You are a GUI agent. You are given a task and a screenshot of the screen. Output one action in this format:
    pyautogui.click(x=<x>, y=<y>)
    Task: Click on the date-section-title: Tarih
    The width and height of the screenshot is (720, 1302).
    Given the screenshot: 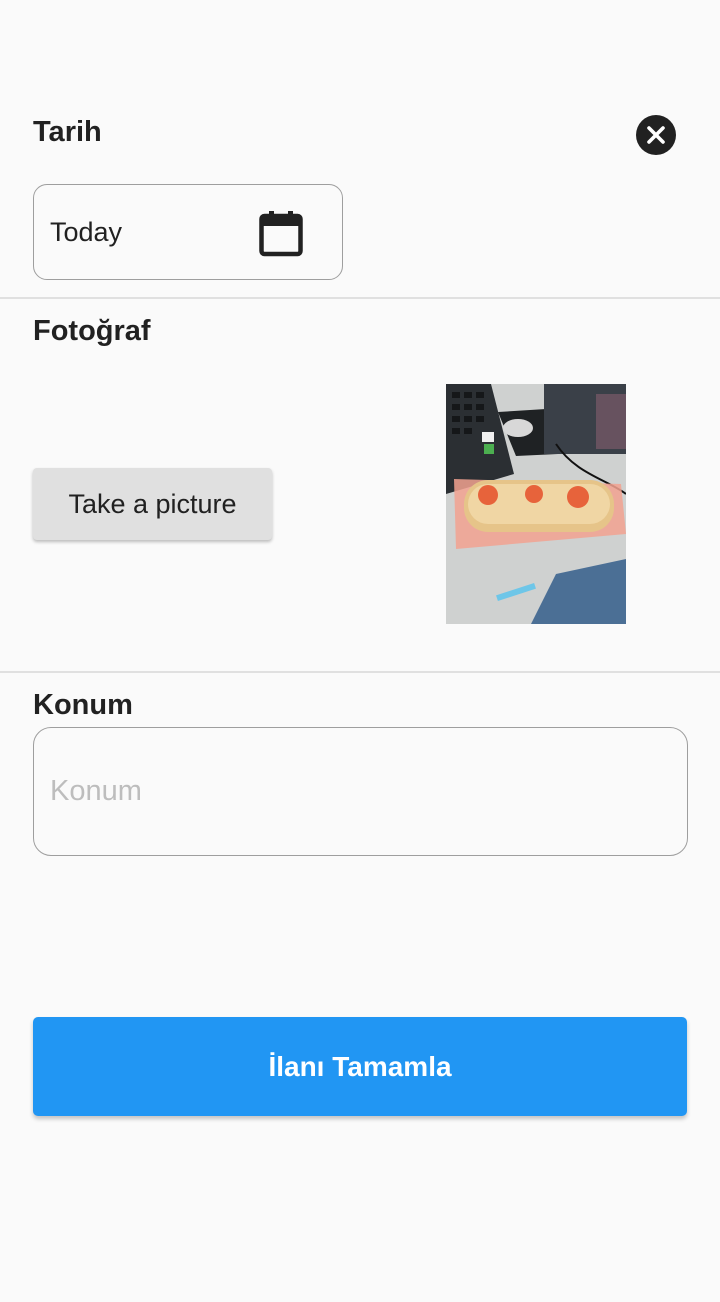 What is the action you would take?
    pyautogui.click(x=67, y=132)
    